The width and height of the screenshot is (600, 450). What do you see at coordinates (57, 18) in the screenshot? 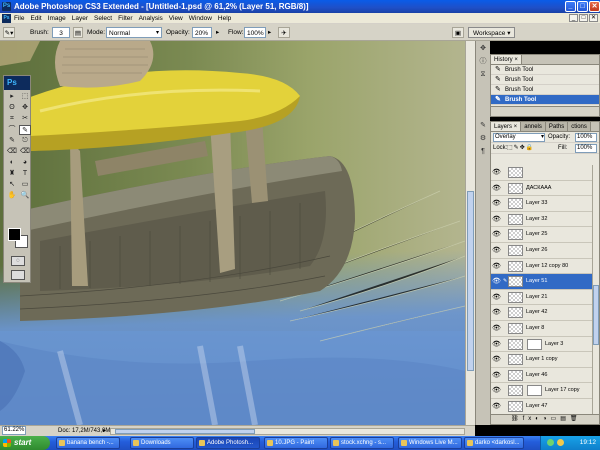
I see `menu-image: Image` at bounding box center [57, 18].